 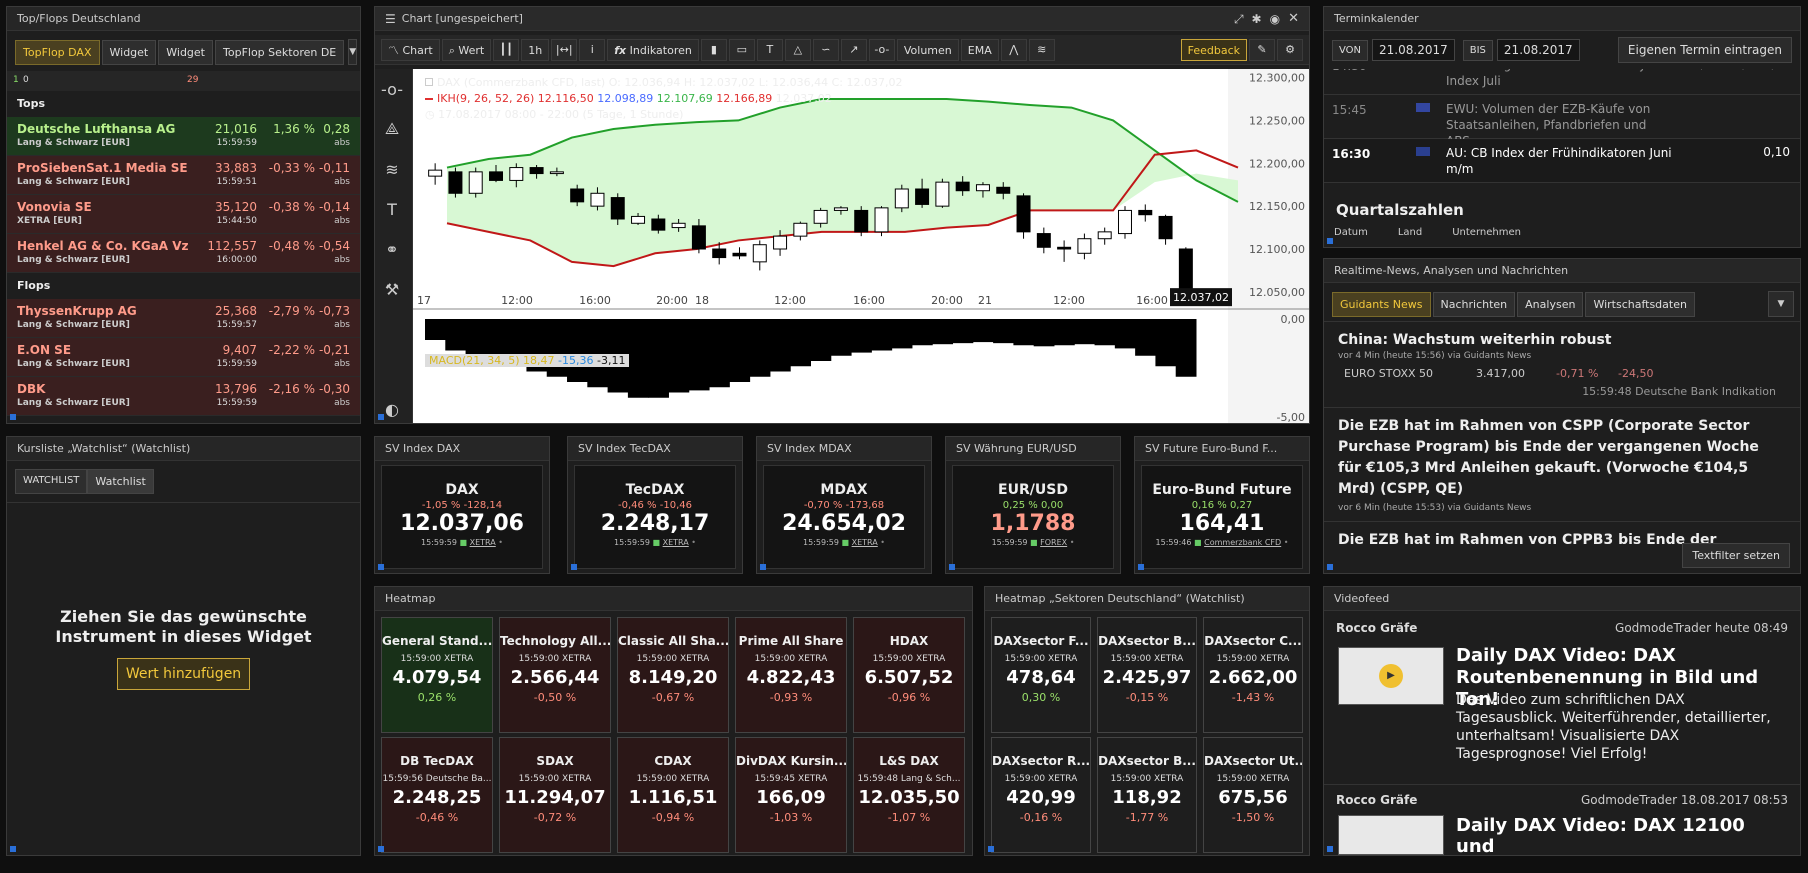 What do you see at coordinates (1381, 304) in the screenshot?
I see `tab-guidants-news: Guidants News` at bounding box center [1381, 304].